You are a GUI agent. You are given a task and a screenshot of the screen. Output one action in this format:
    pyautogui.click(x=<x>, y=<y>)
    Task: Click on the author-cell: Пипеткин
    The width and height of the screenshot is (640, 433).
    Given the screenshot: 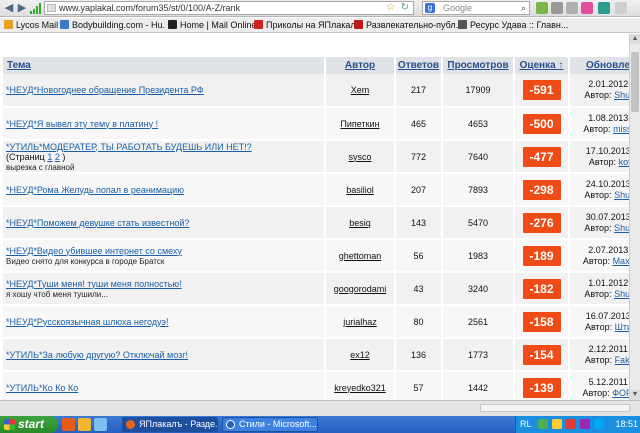 What is the action you would take?
    pyautogui.click(x=360, y=124)
    